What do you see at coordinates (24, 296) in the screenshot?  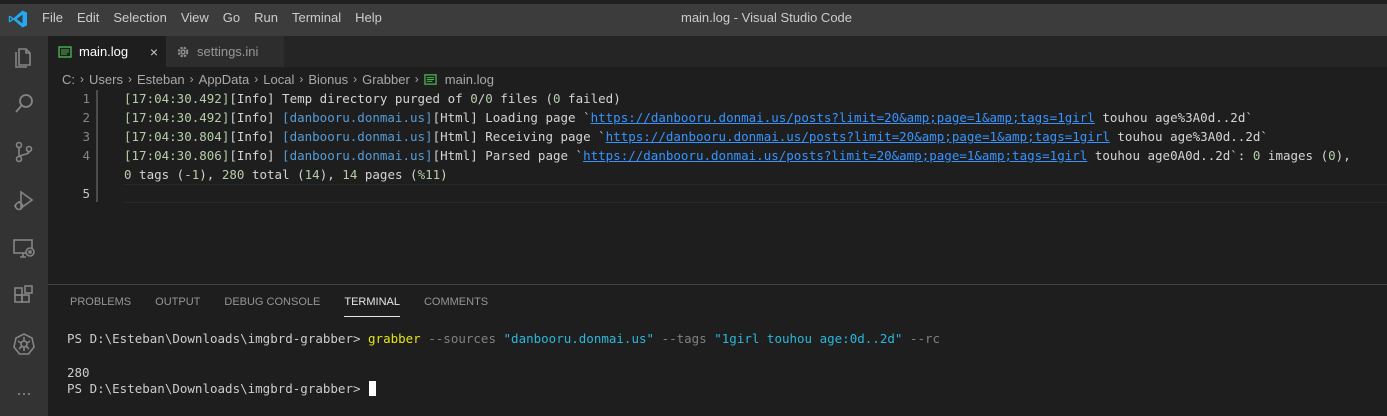 I see `extensions-icon` at bounding box center [24, 296].